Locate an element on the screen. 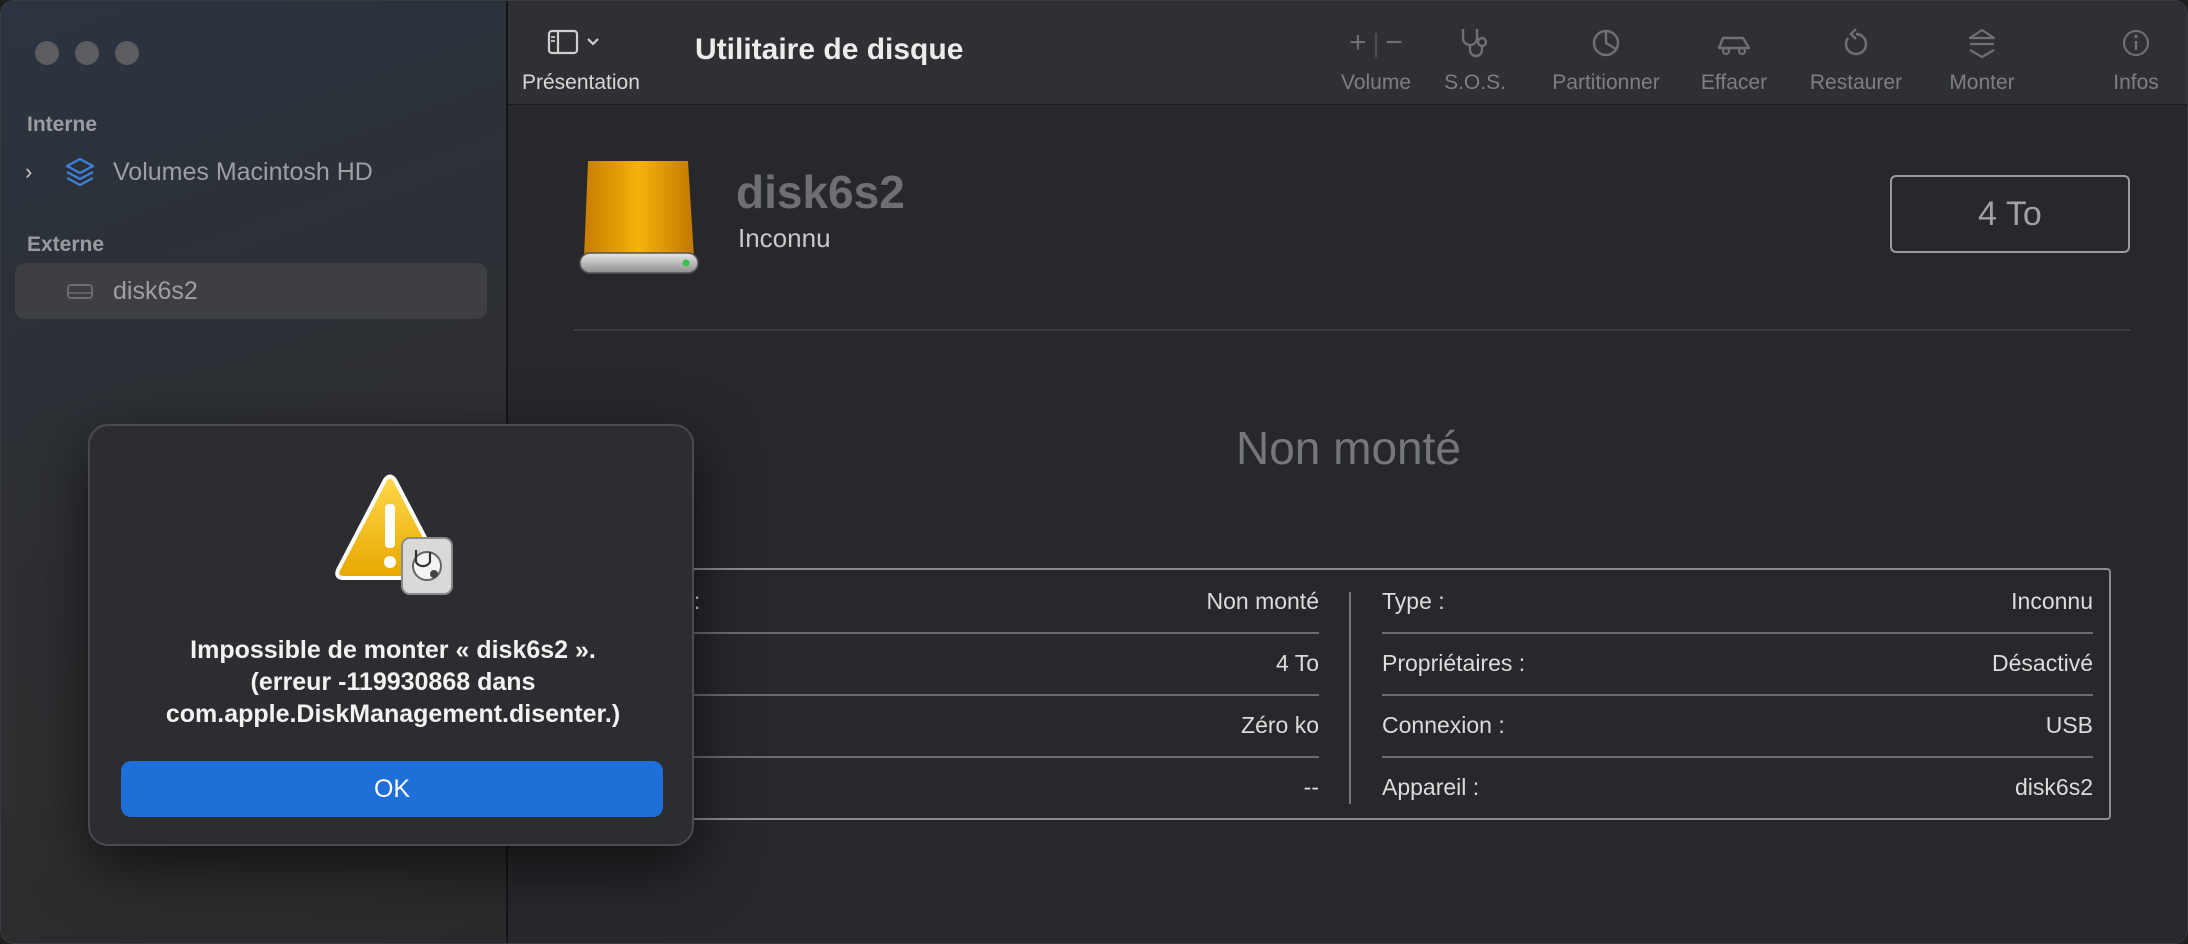 The height and width of the screenshot is (944, 2188). info-value: -- is located at coordinates (1311, 786).